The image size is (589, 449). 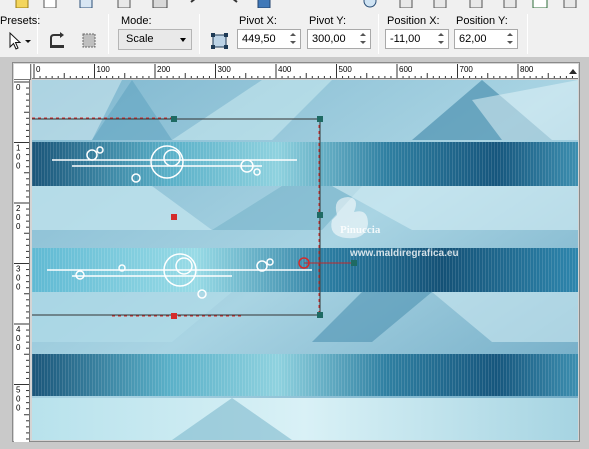 I want to click on ruler-label: 800, so click(x=527, y=69).